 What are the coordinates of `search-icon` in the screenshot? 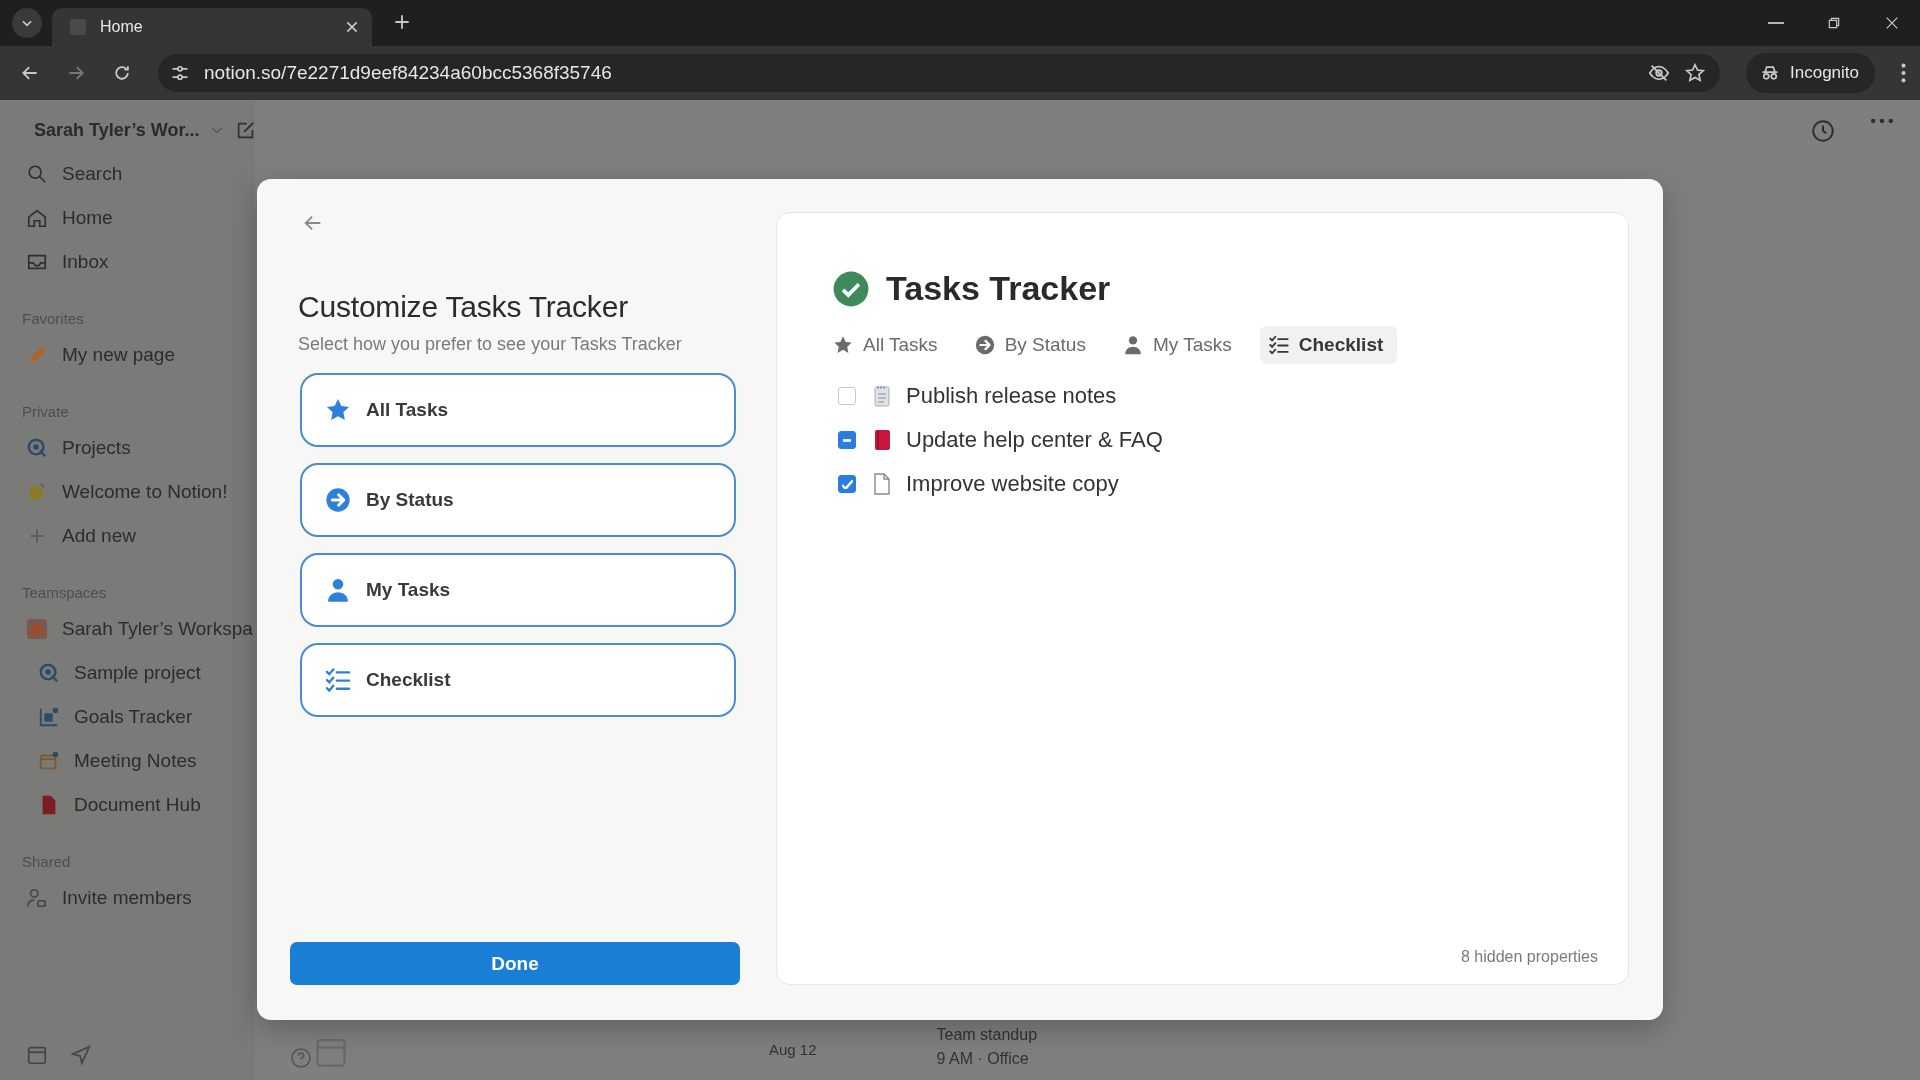 It's located at (37, 174).